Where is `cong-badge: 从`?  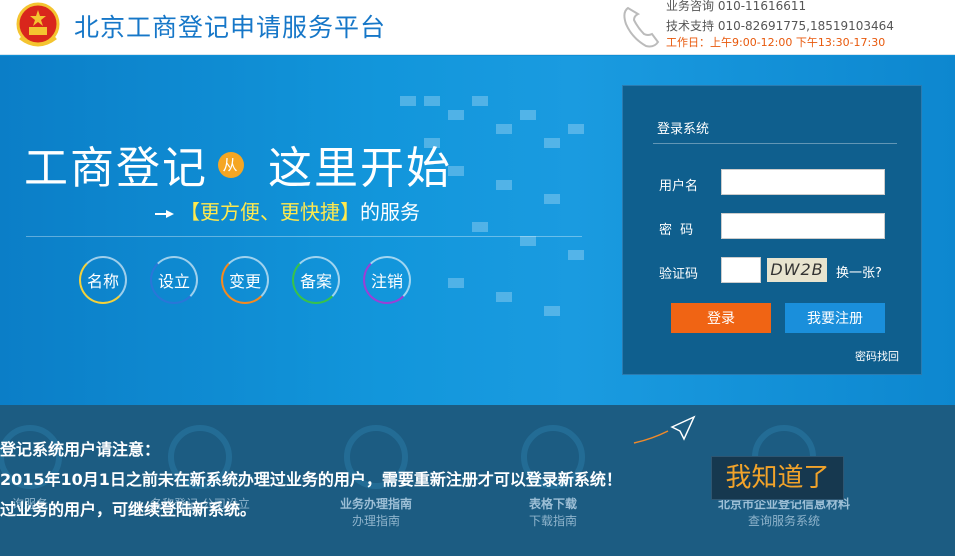
cong-badge: 从 is located at coordinates (231, 165).